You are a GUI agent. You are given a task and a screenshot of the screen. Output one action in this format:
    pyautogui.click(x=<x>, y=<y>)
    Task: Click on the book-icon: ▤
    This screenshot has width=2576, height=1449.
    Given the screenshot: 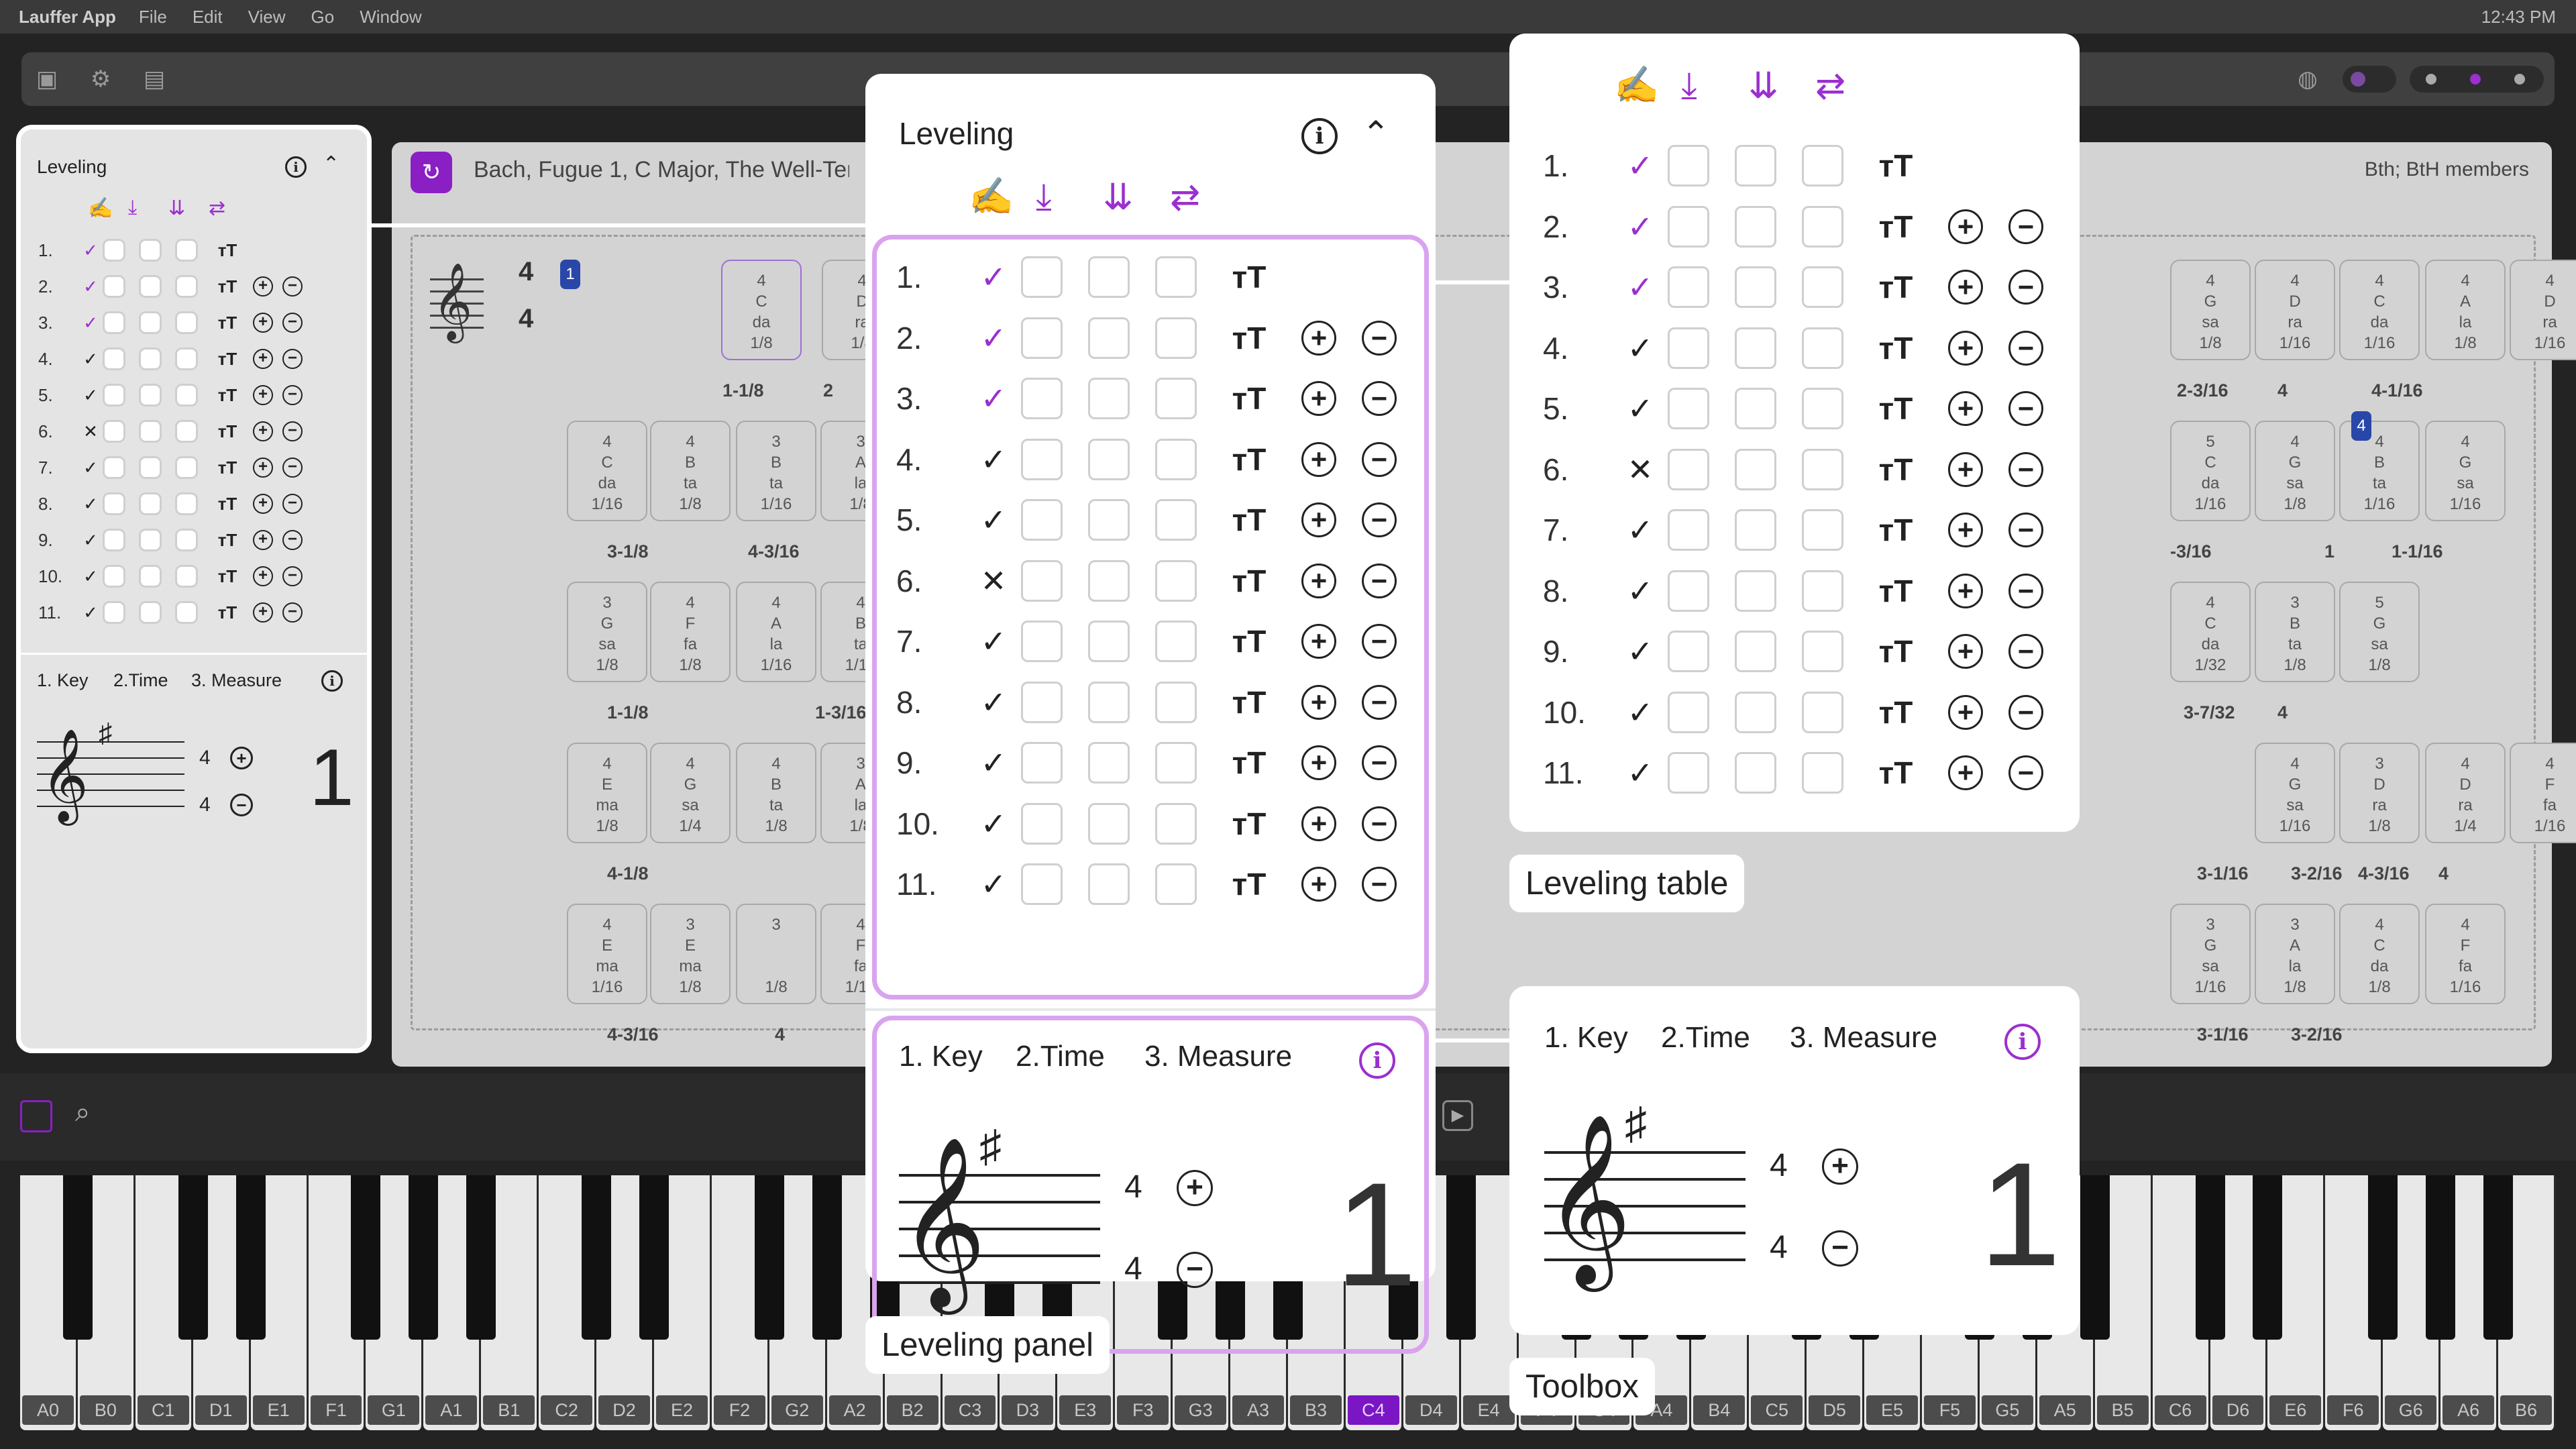 What is the action you would take?
    pyautogui.click(x=154, y=79)
    